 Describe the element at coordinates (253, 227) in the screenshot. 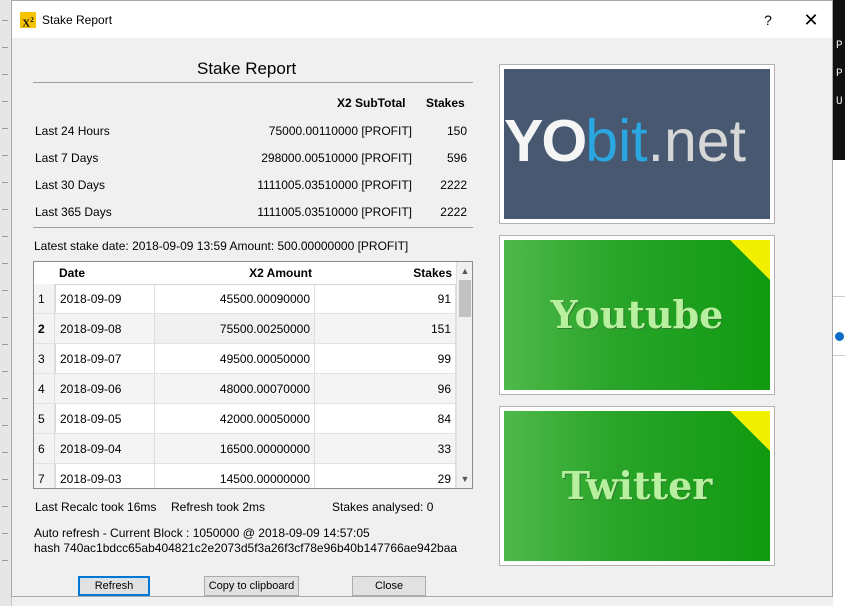

I see `summary-divider` at that location.